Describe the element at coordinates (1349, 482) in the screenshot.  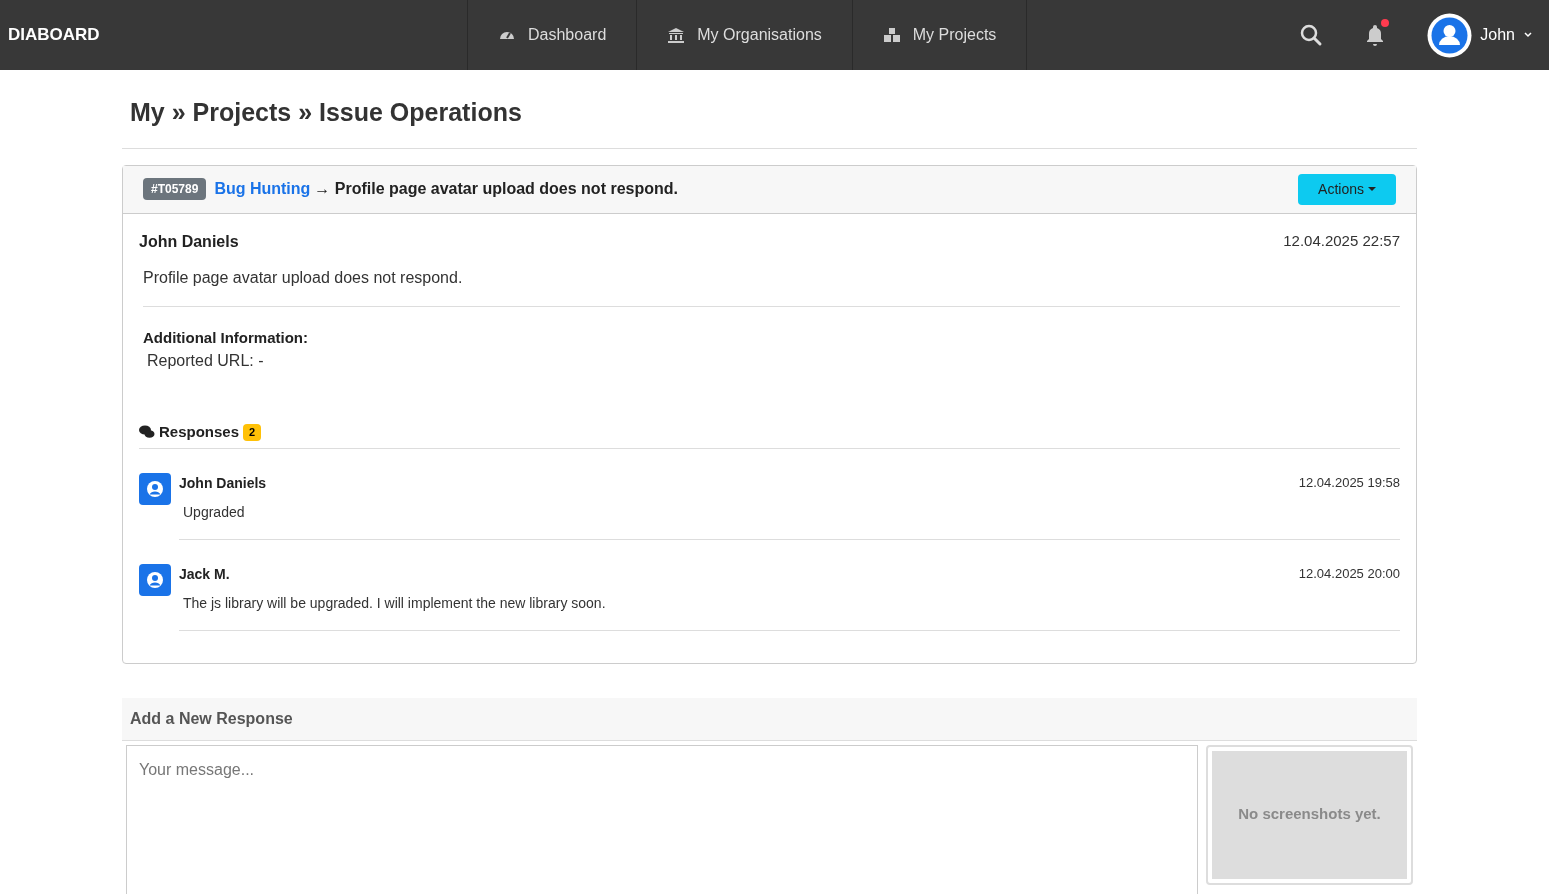
I see `response-date: 12.04.2025 19:58` at that location.